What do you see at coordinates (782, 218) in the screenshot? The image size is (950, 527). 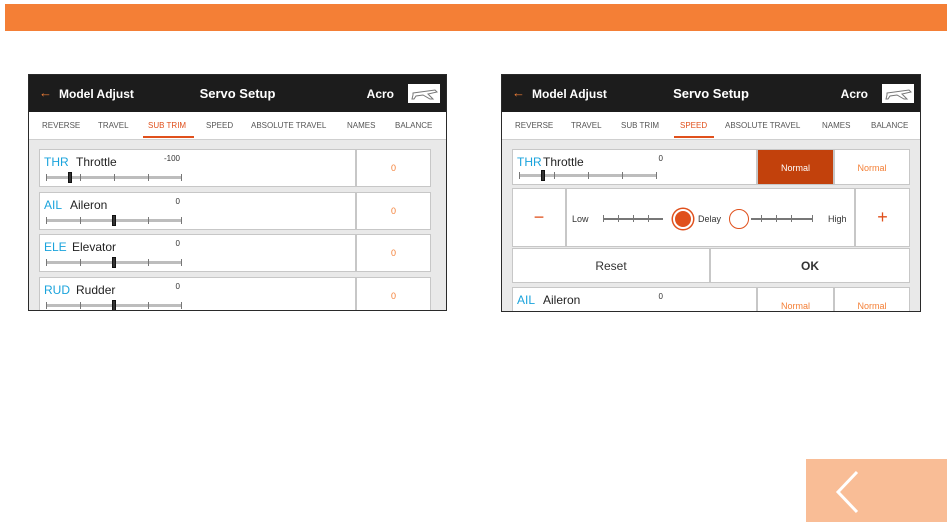 I see `delay-track-right` at bounding box center [782, 218].